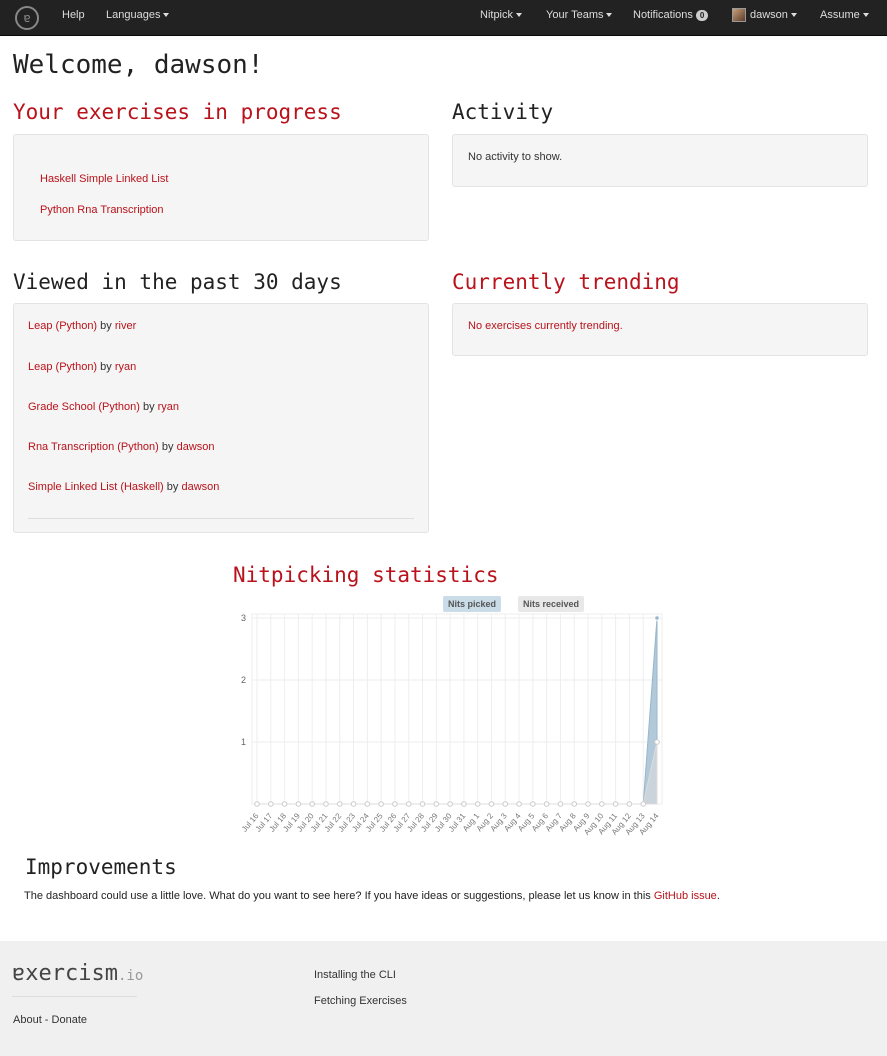  I want to click on avatar, so click(739, 15).